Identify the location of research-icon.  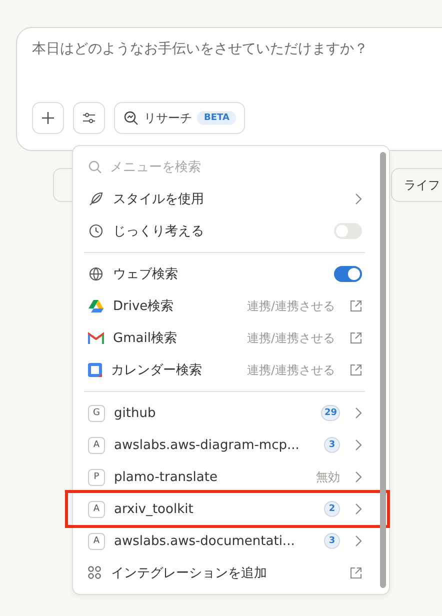
(131, 118).